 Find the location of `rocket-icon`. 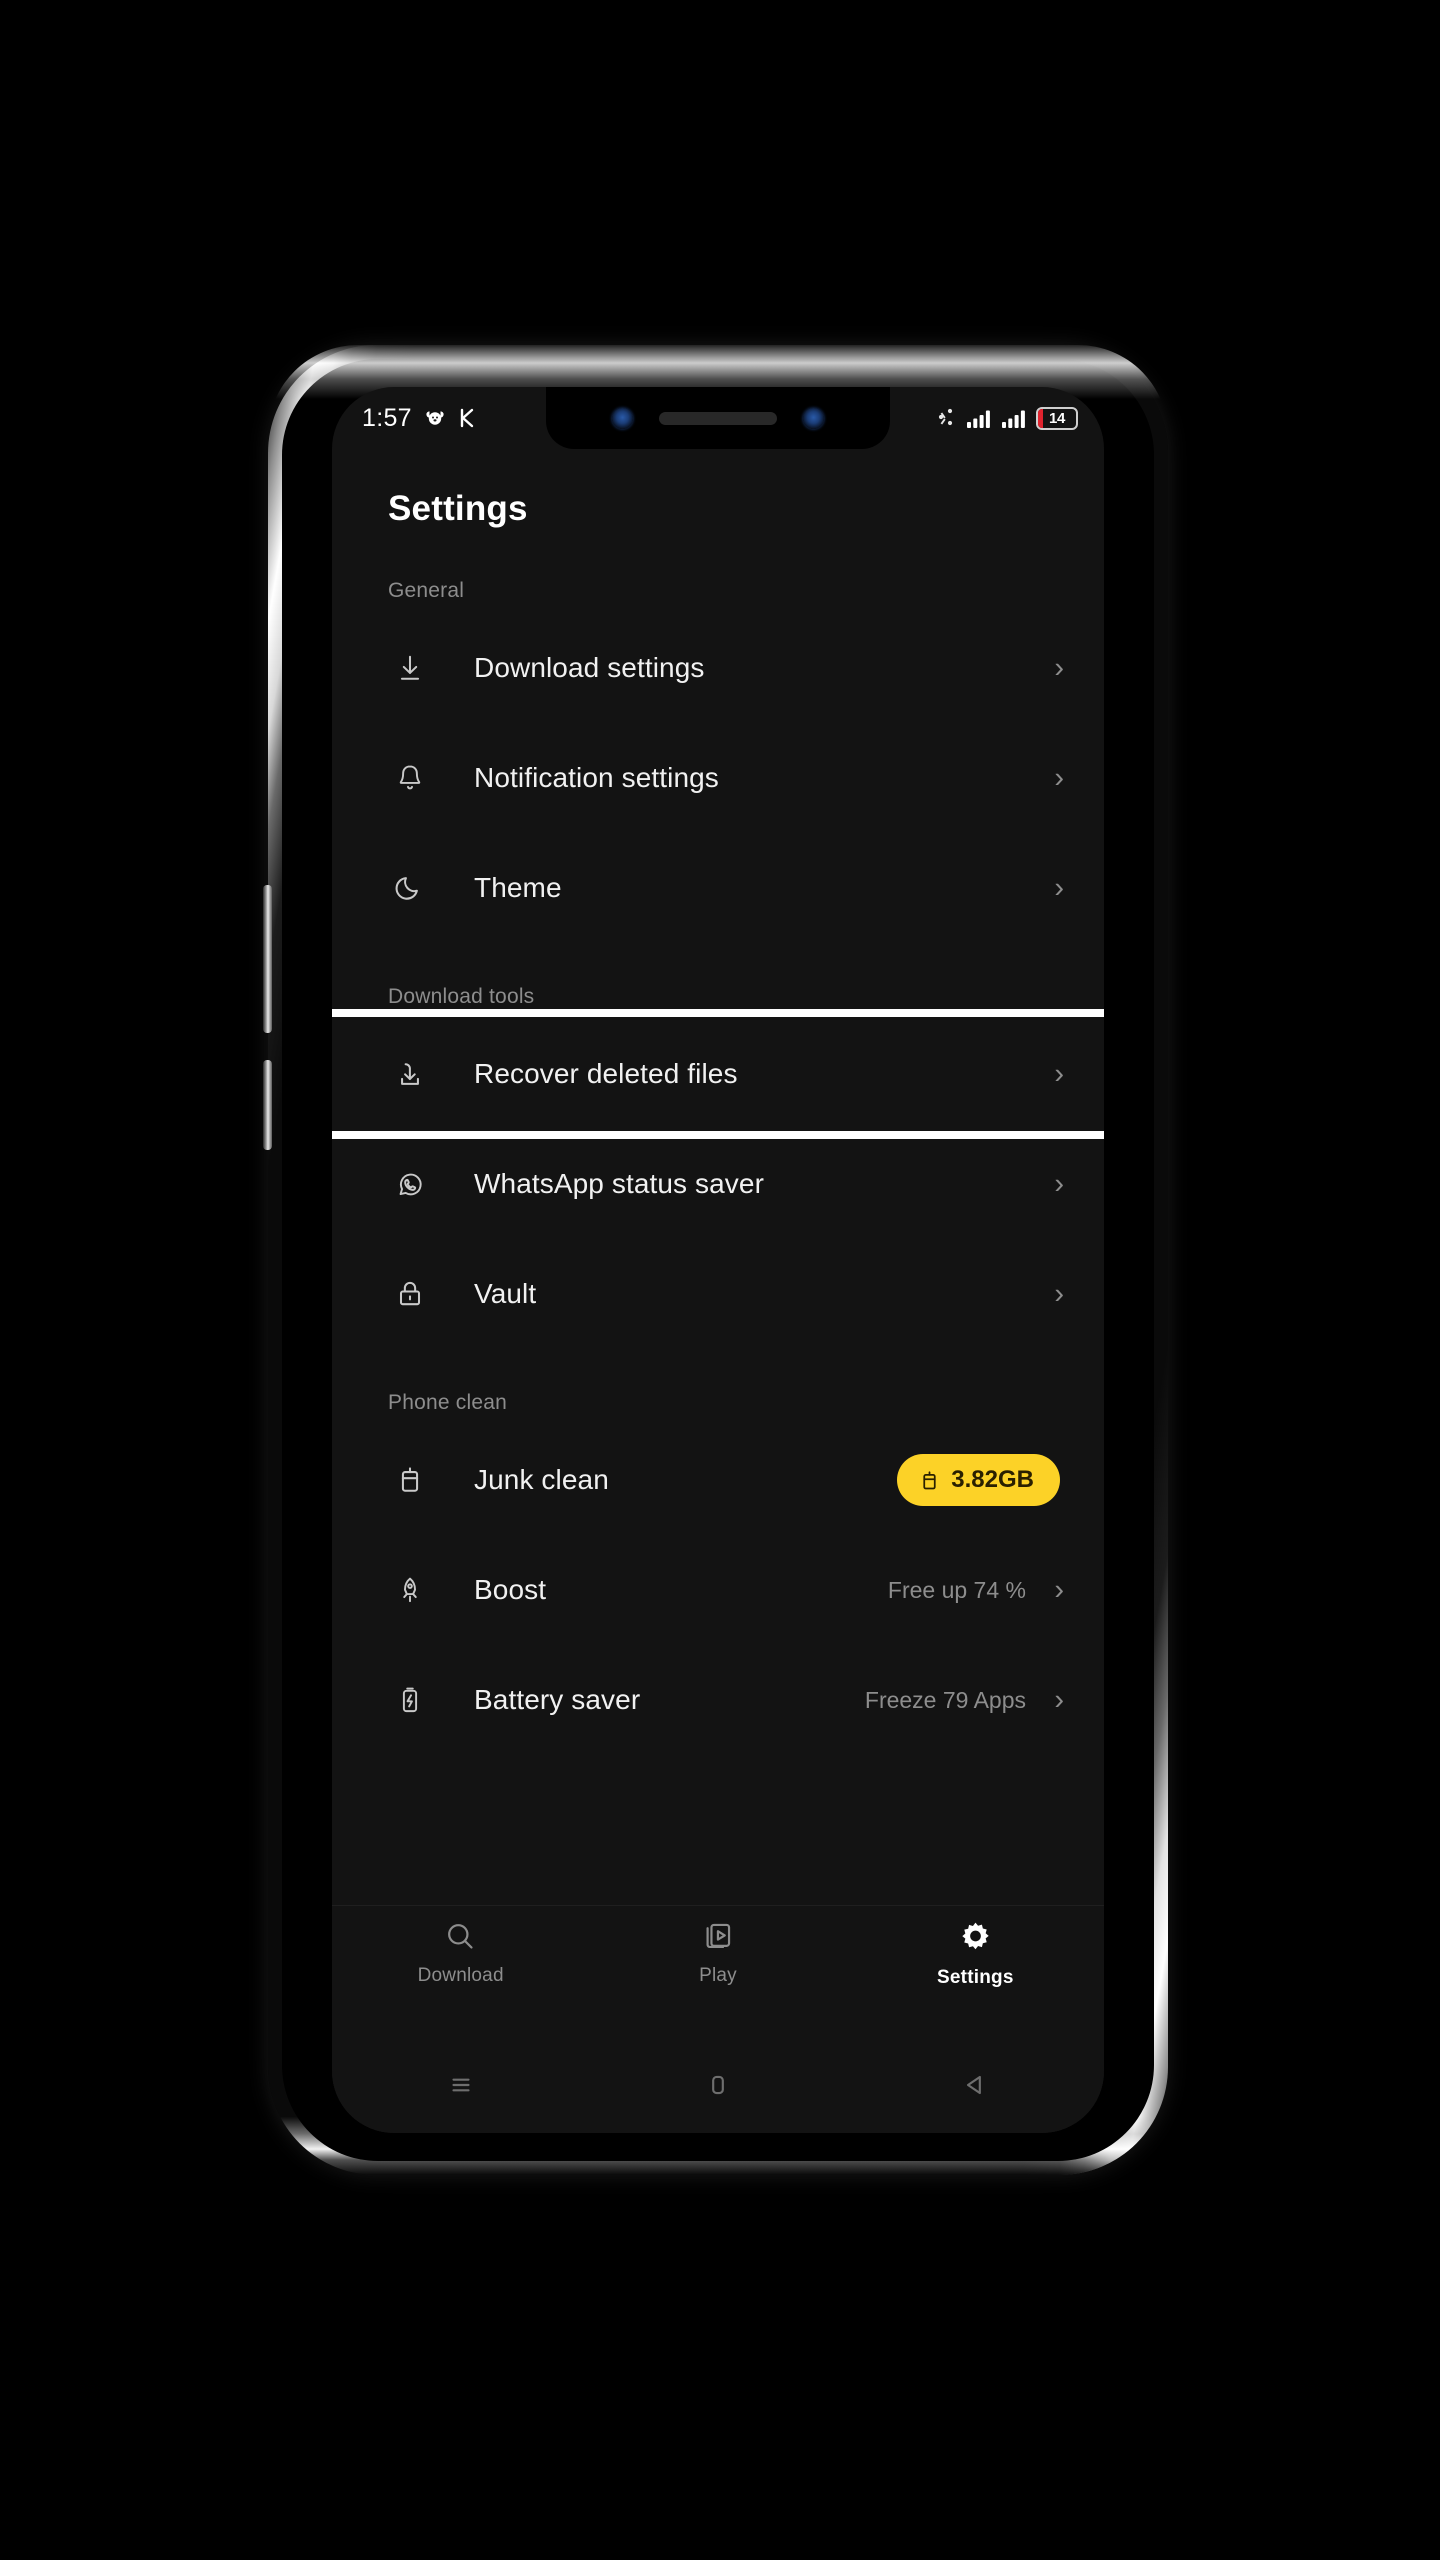

rocket-icon is located at coordinates (410, 1590).